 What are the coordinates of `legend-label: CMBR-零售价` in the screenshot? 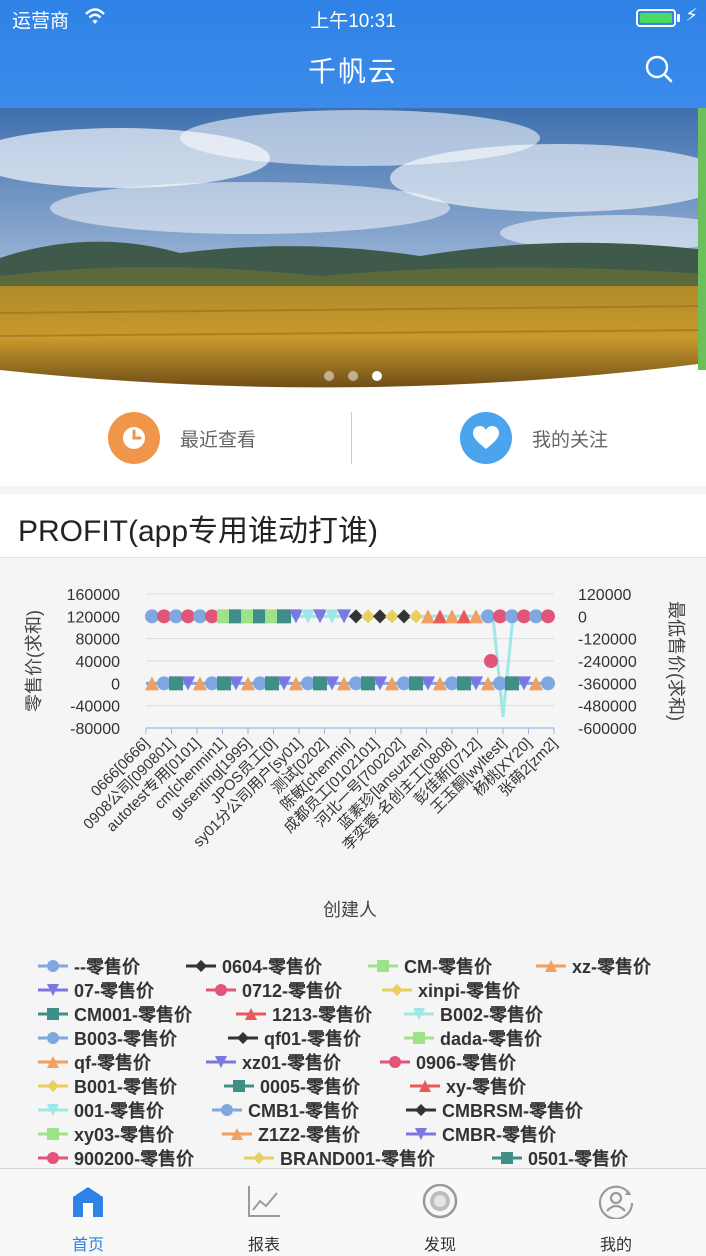 It's located at (499, 1135).